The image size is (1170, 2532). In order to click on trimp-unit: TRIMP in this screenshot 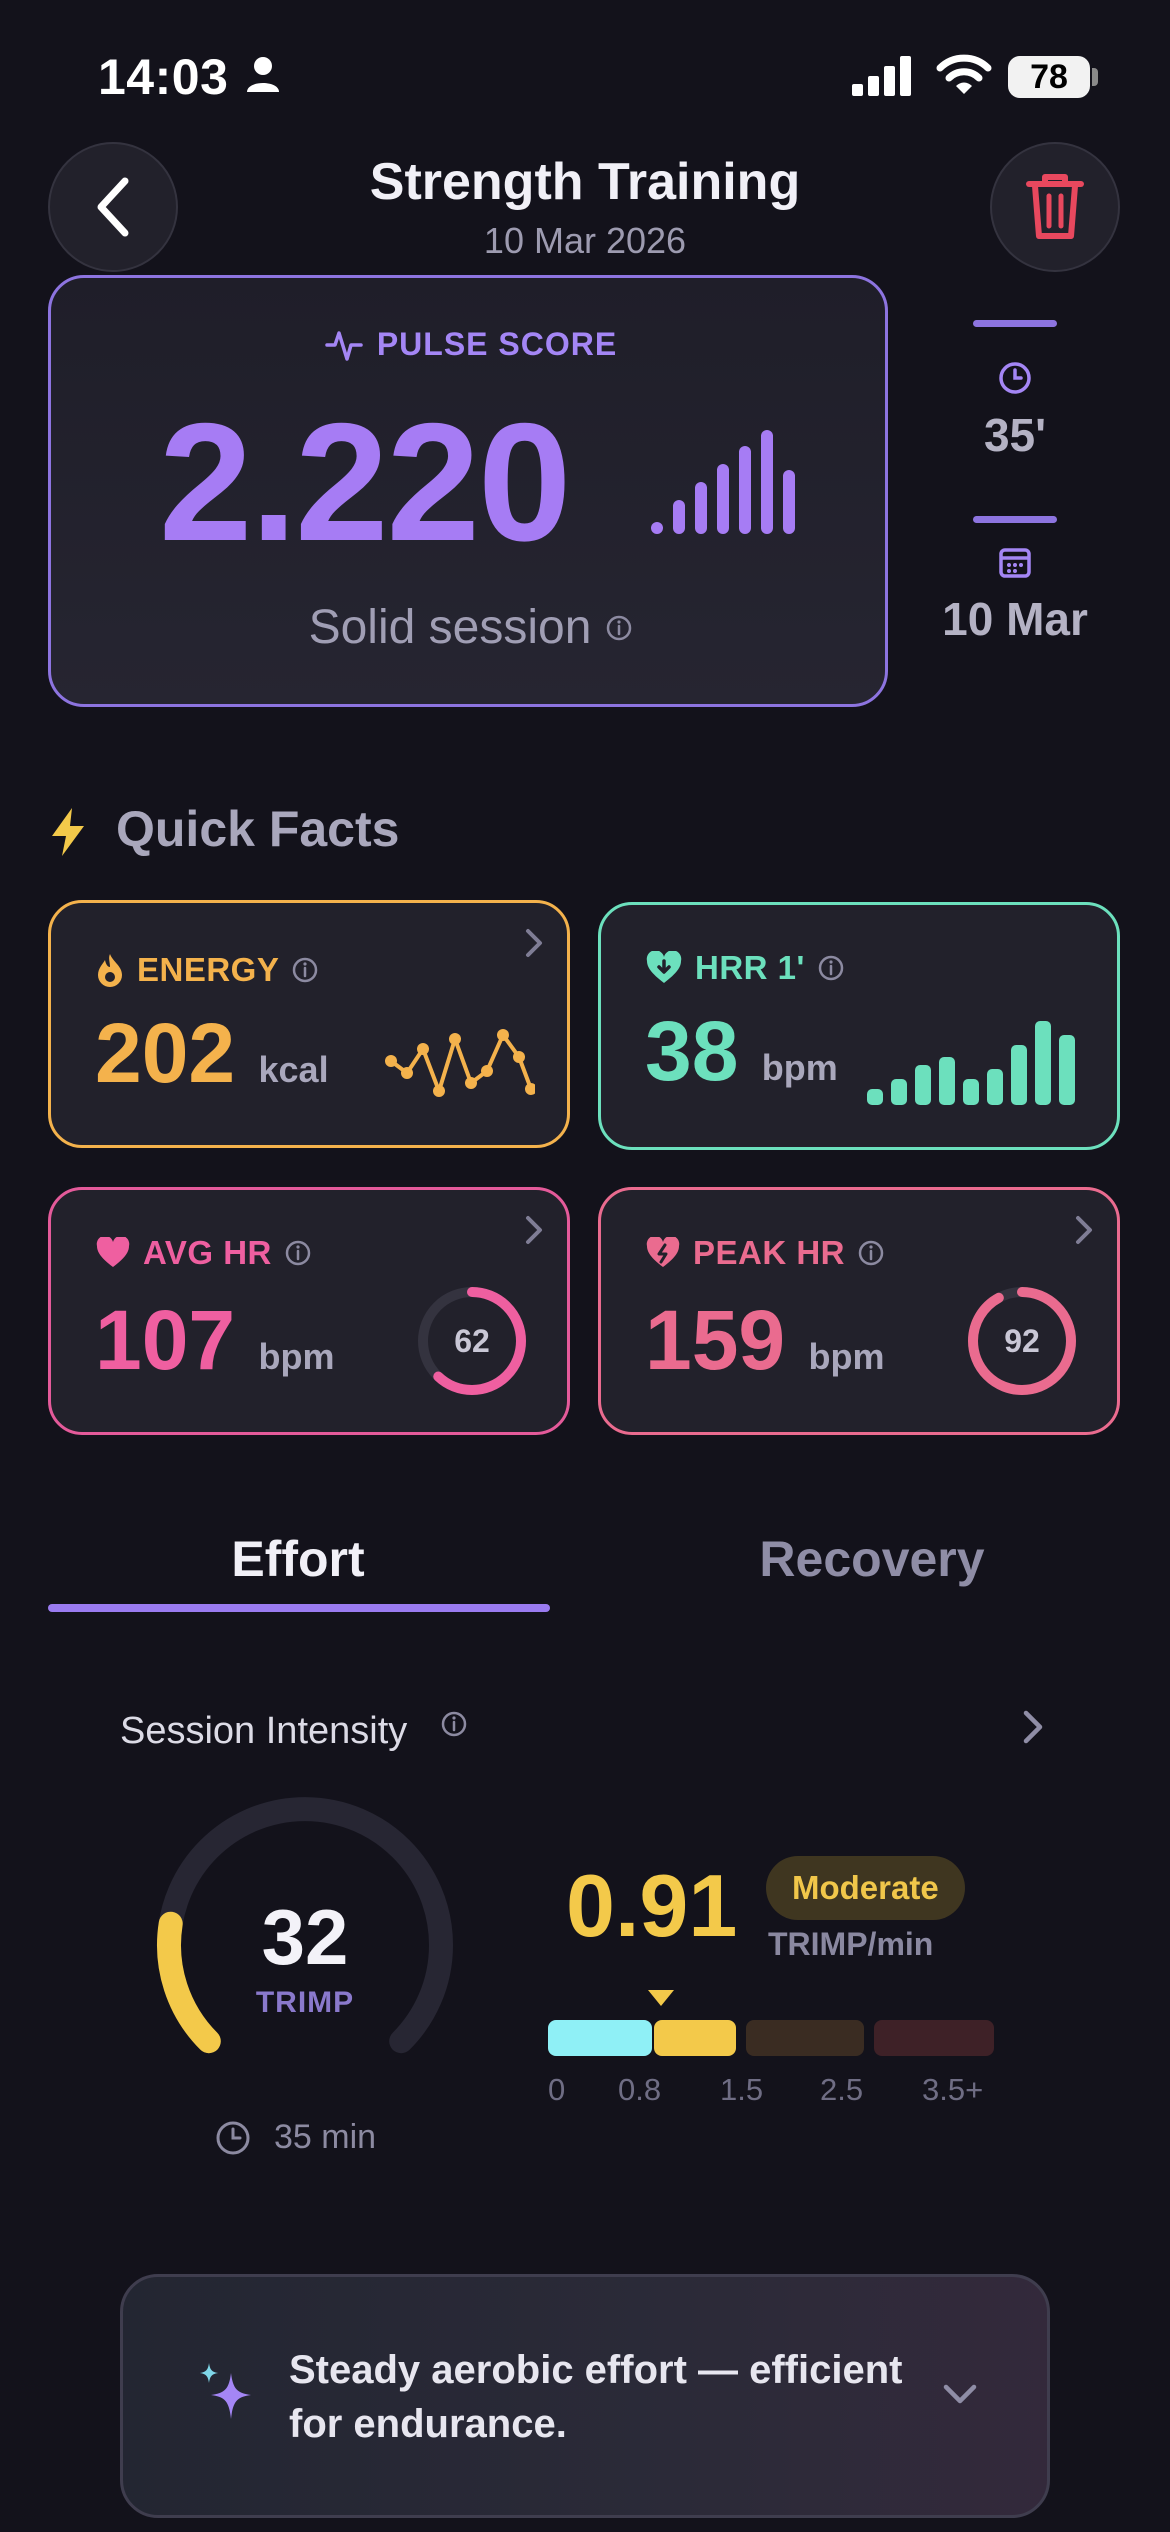, I will do `click(305, 2002)`.